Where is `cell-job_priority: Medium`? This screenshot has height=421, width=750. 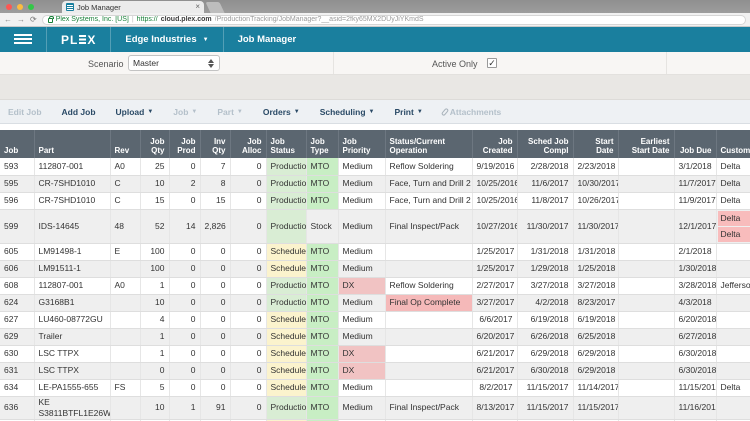
cell-job_priority: Medium is located at coordinates (362, 408).